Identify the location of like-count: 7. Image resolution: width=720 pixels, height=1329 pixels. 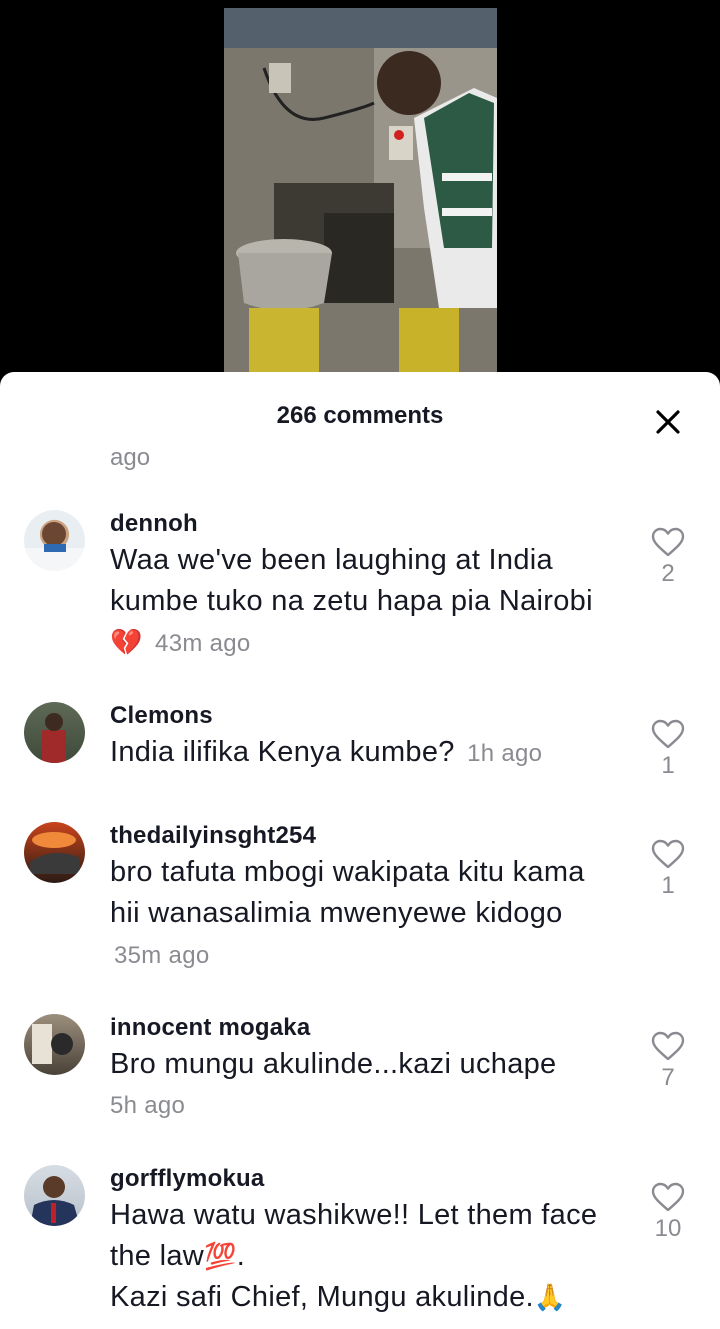
(668, 1077).